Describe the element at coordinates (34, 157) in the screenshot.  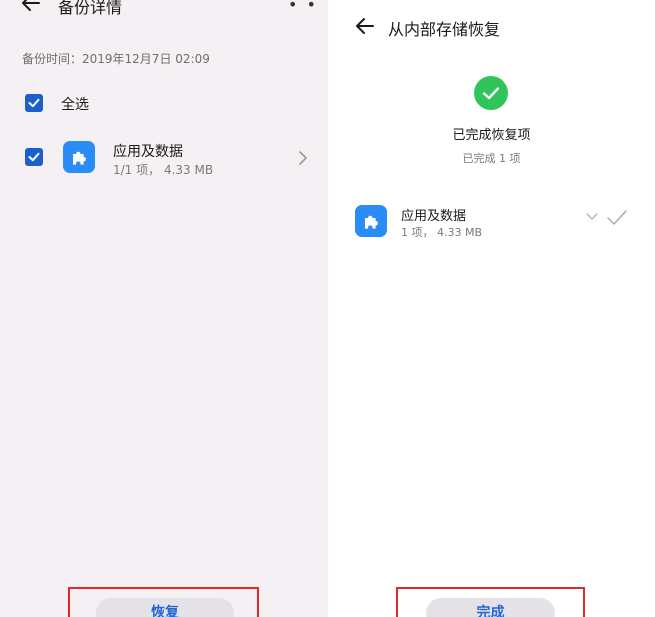
I see `item-checkbox` at that location.